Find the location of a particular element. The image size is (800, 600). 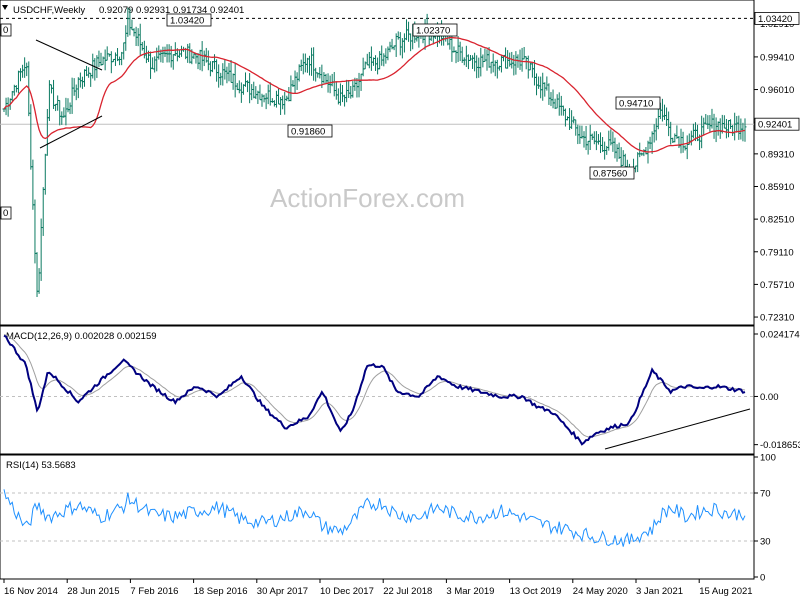

rsi-tick-label: 70 is located at coordinates (765, 494).